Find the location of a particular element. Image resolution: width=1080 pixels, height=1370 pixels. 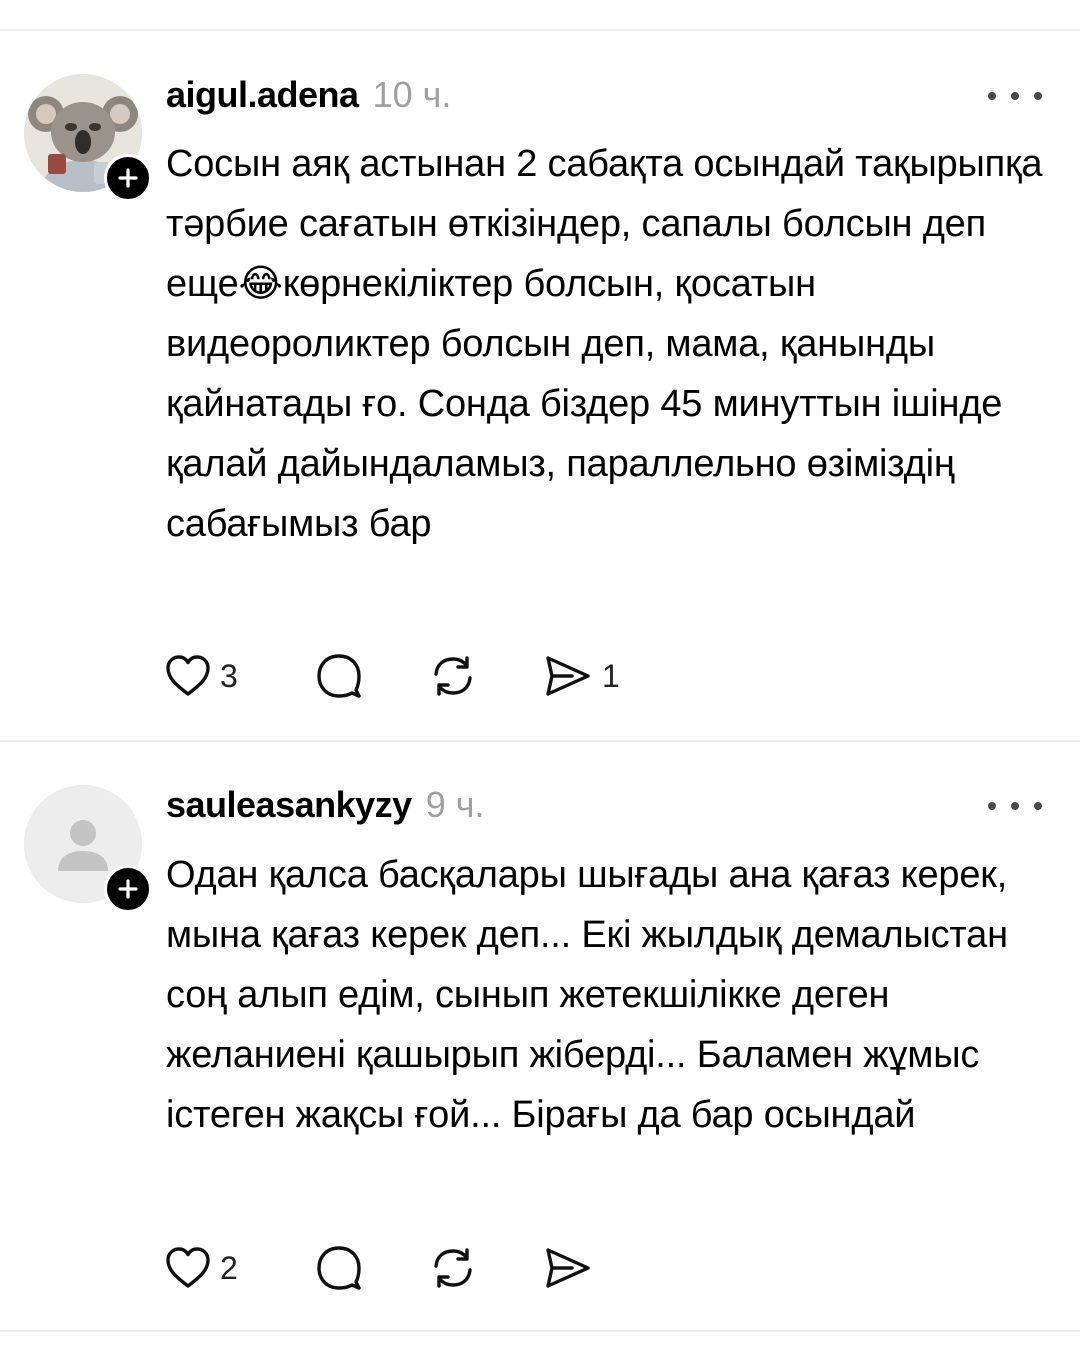

like-button: 2 is located at coordinates (201, 1268).